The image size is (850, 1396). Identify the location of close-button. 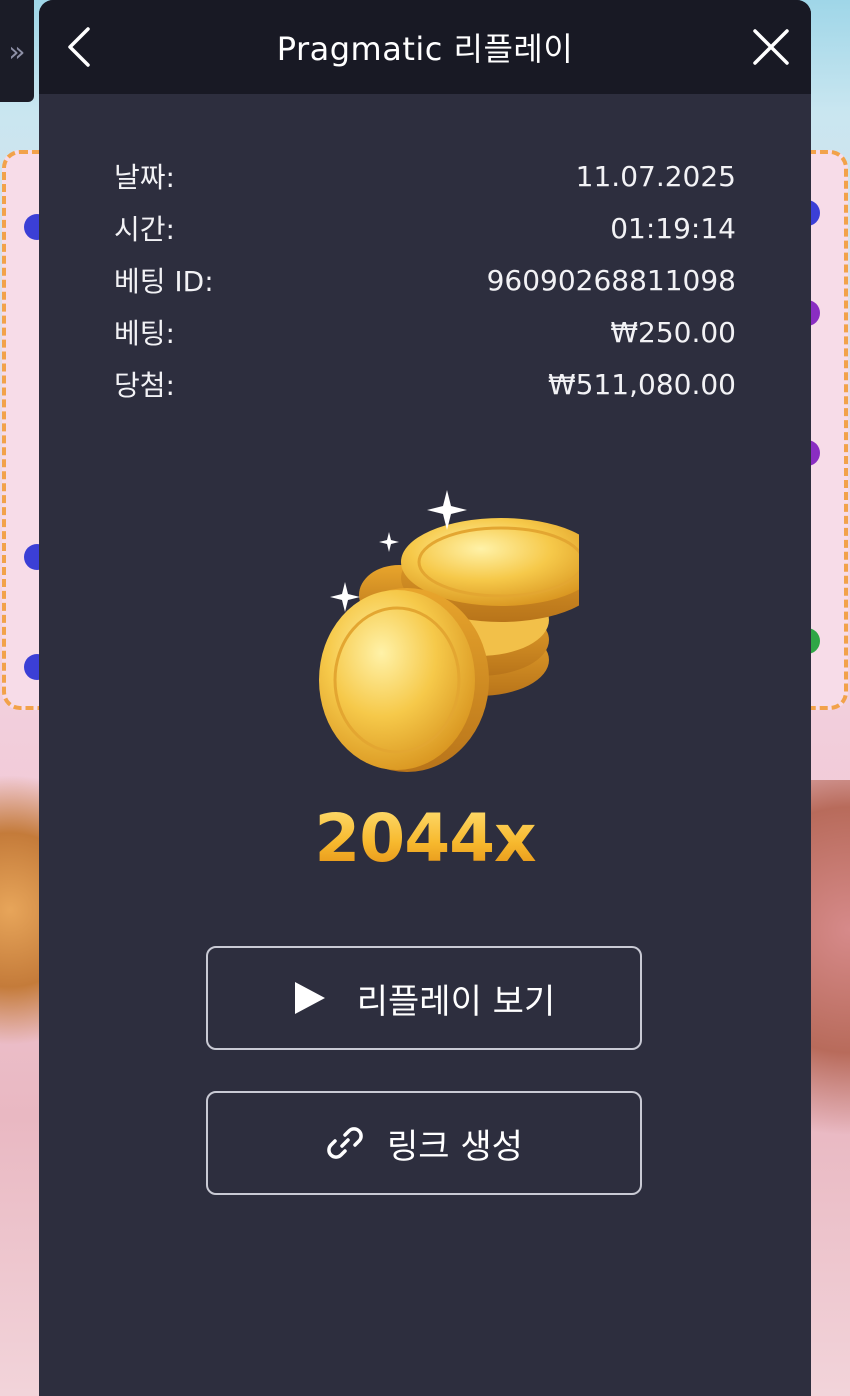
(771, 47).